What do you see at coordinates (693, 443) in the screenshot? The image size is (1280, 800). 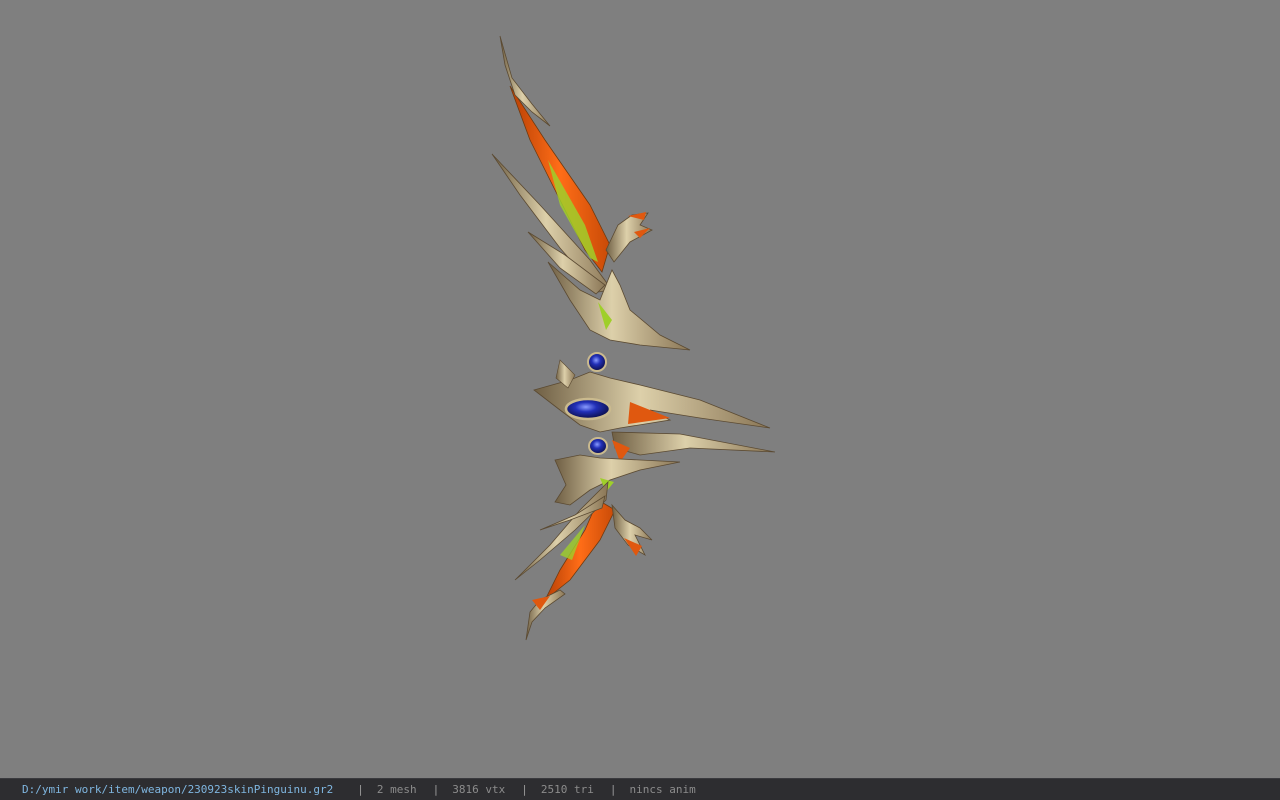 I see `lower-side-blade` at bounding box center [693, 443].